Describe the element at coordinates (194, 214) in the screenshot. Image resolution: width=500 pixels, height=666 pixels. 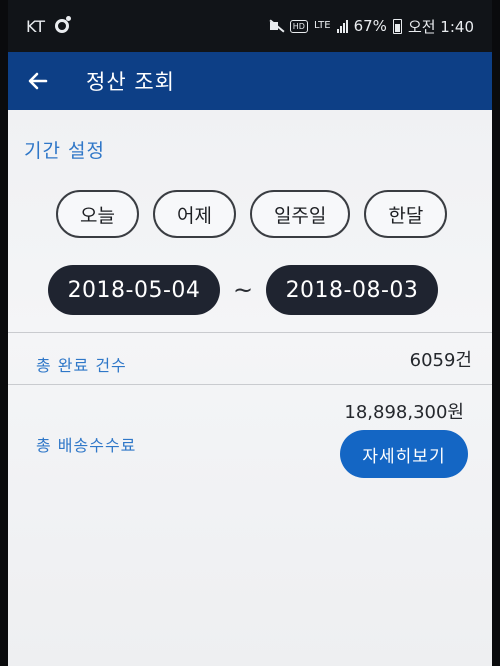
I see `period-yesterday-button: 어제` at that location.